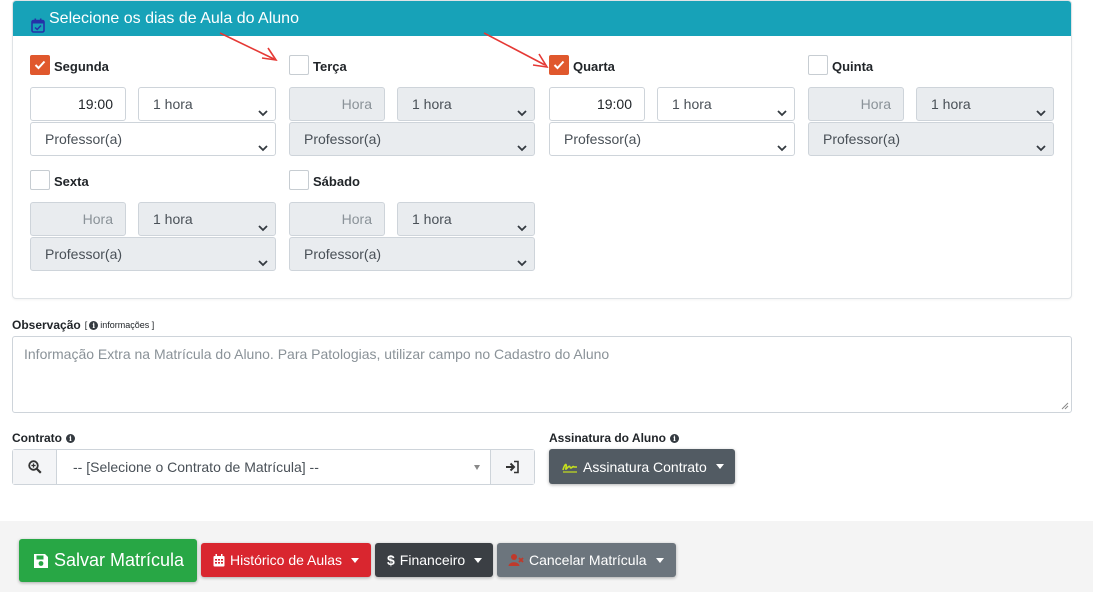 The width and height of the screenshot is (1093, 592). Describe the element at coordinates (330, 66) in the screenshot. I see `day-label: Terça` at that location.